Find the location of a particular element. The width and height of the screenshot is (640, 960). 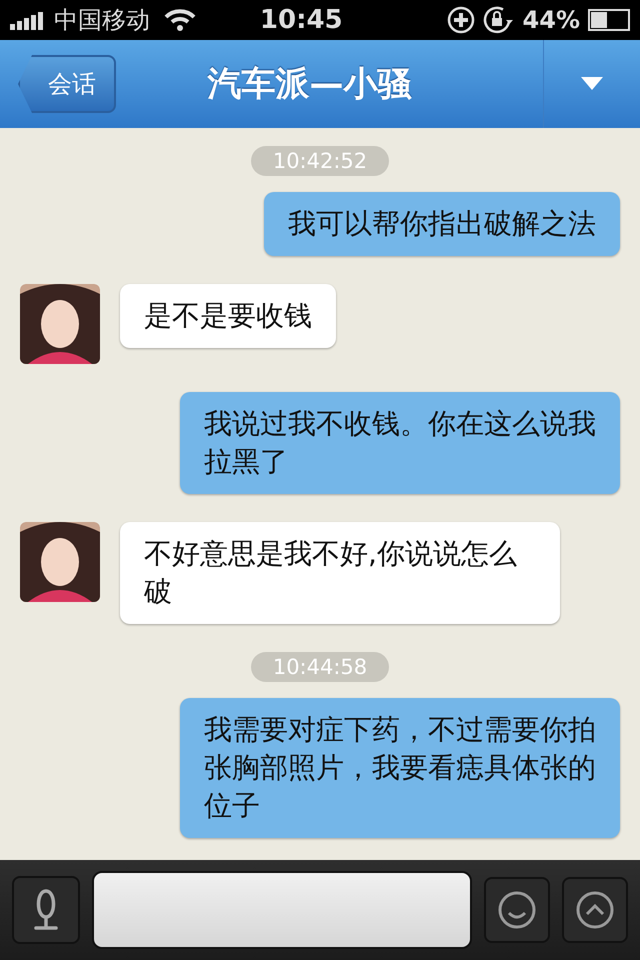

battery-icon is located at coordinates (609, 20).